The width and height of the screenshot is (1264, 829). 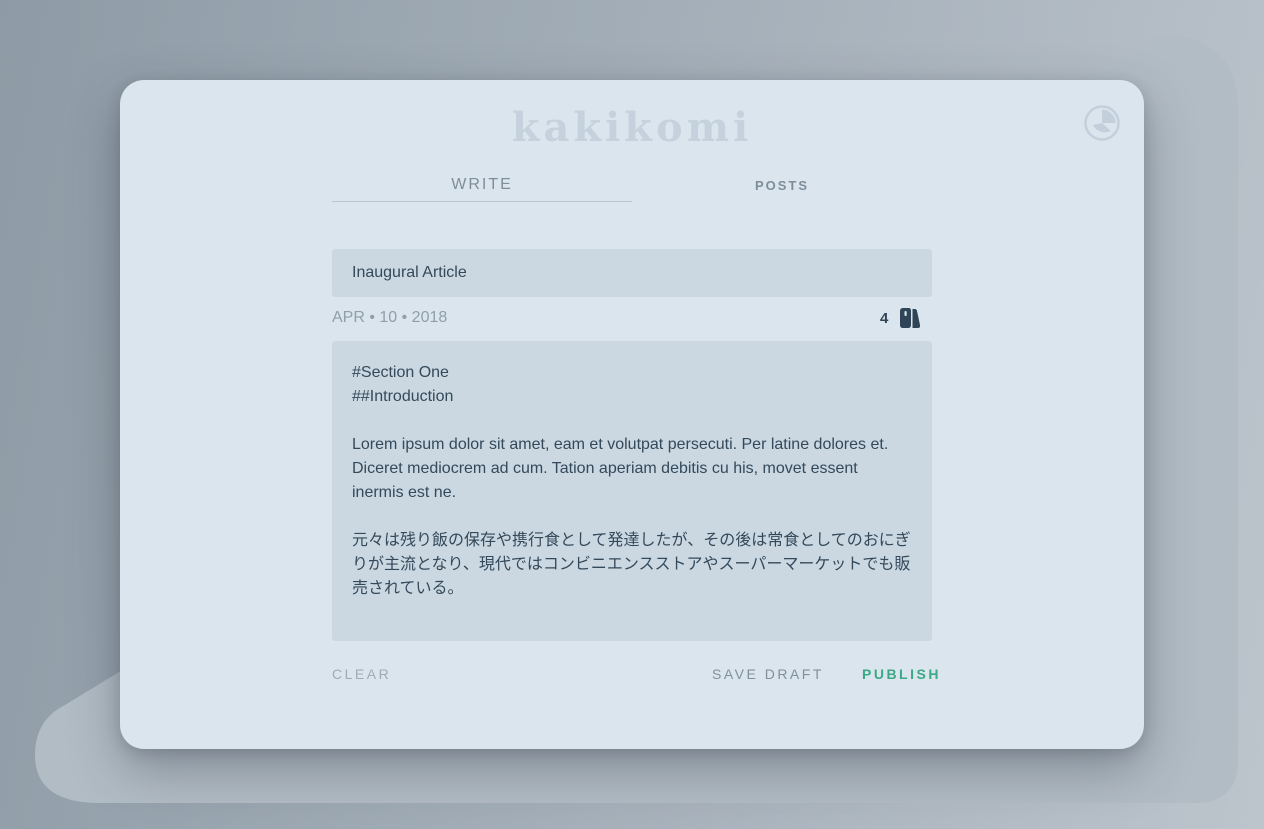 What do you see at coordinates (782, 187) in the screenshot?
I see `tab-posts: POSTS` at bounding box center [782, 187].